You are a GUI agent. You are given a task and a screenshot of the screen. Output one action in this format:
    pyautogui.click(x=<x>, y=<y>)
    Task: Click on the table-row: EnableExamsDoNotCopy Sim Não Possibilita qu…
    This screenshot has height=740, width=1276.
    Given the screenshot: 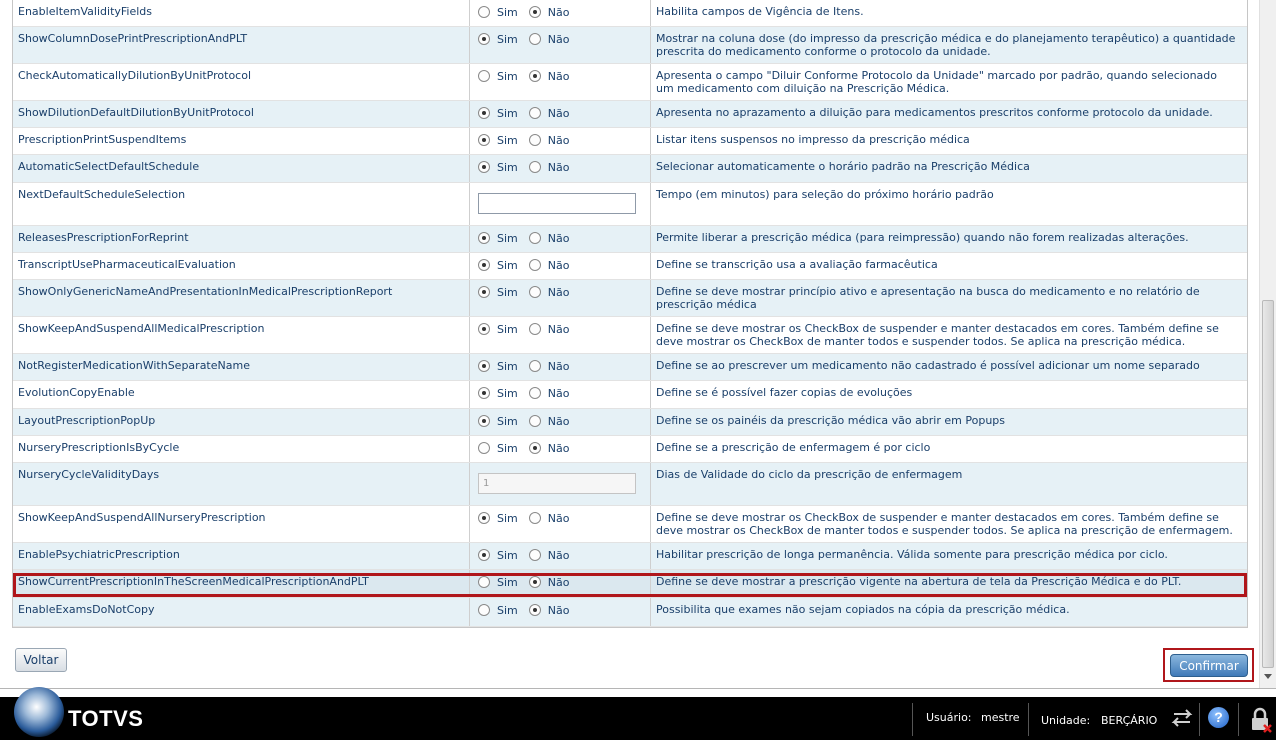 What is the action you would take?
    pyautogui.click(x=630, y=612)
    